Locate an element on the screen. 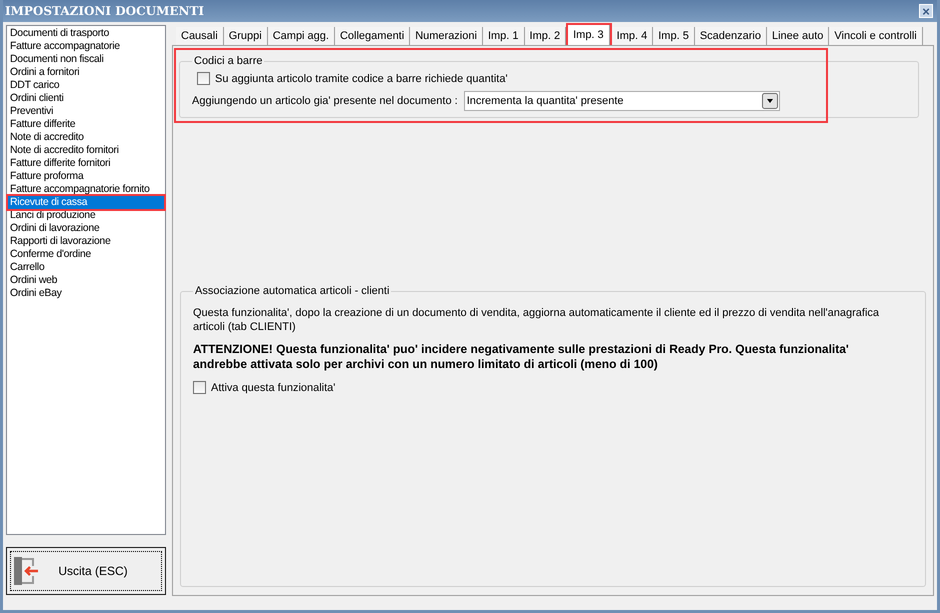 This screenshot has height=613, width=940. checkbox-label: Attiva questa funzionalita' is located at coordinates (273, 388).